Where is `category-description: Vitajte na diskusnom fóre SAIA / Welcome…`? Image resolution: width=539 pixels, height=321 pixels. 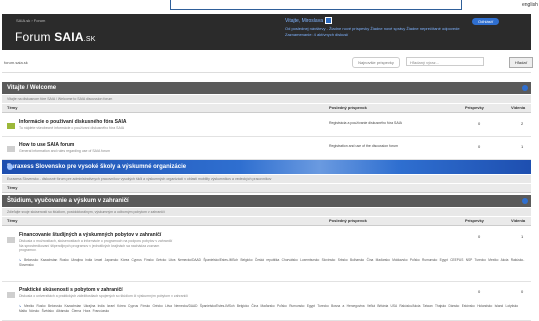 category-description: Vitajte na diskusnom fóre SAIA / Welcome… is located at coordinates (266, 99).